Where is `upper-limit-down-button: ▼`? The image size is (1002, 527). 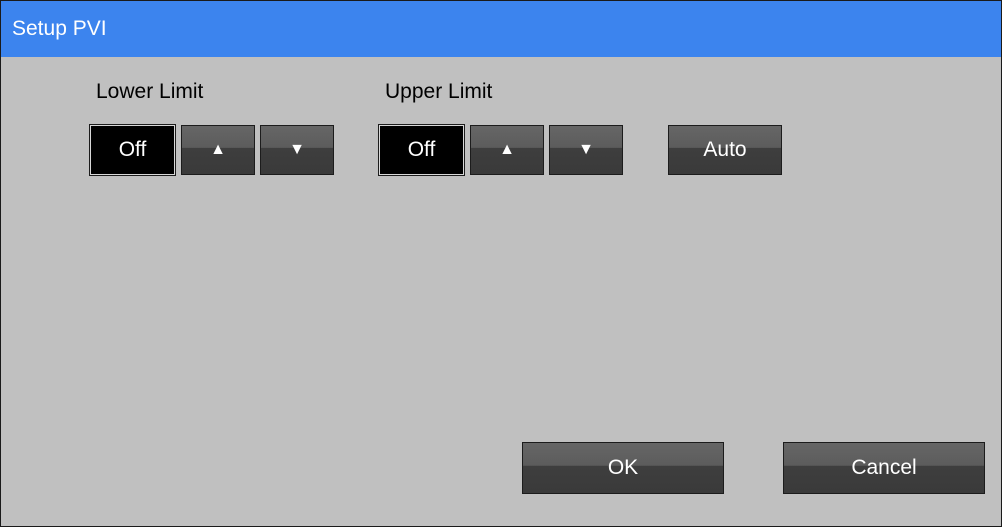
upper-limit-down-button: ▼ is located at coordinates (586, 150).